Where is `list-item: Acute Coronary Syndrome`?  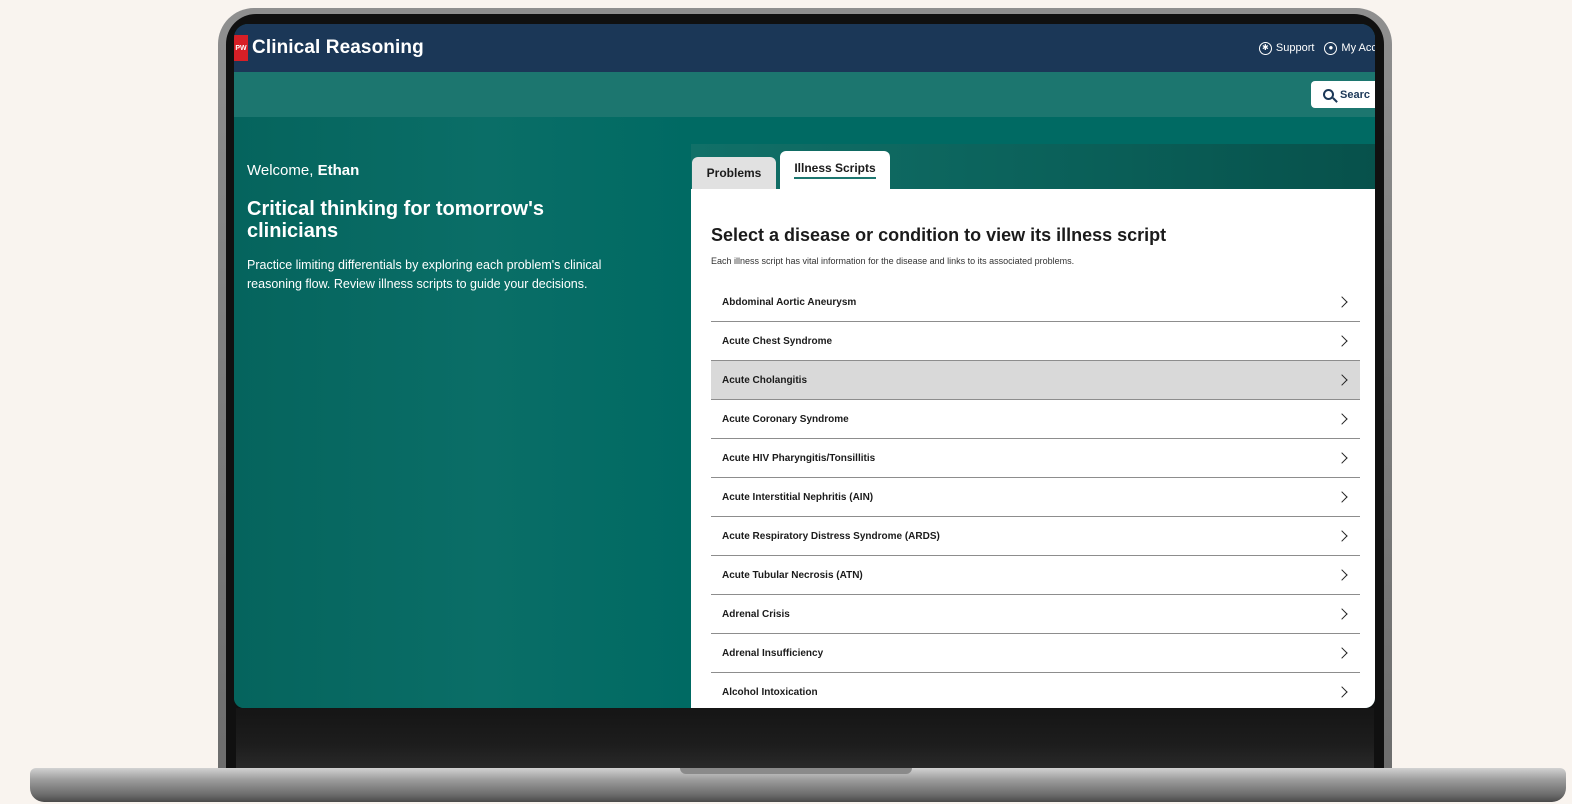
list-item: Acute Coronary Syndrome is located at coordinates (1035, 419).